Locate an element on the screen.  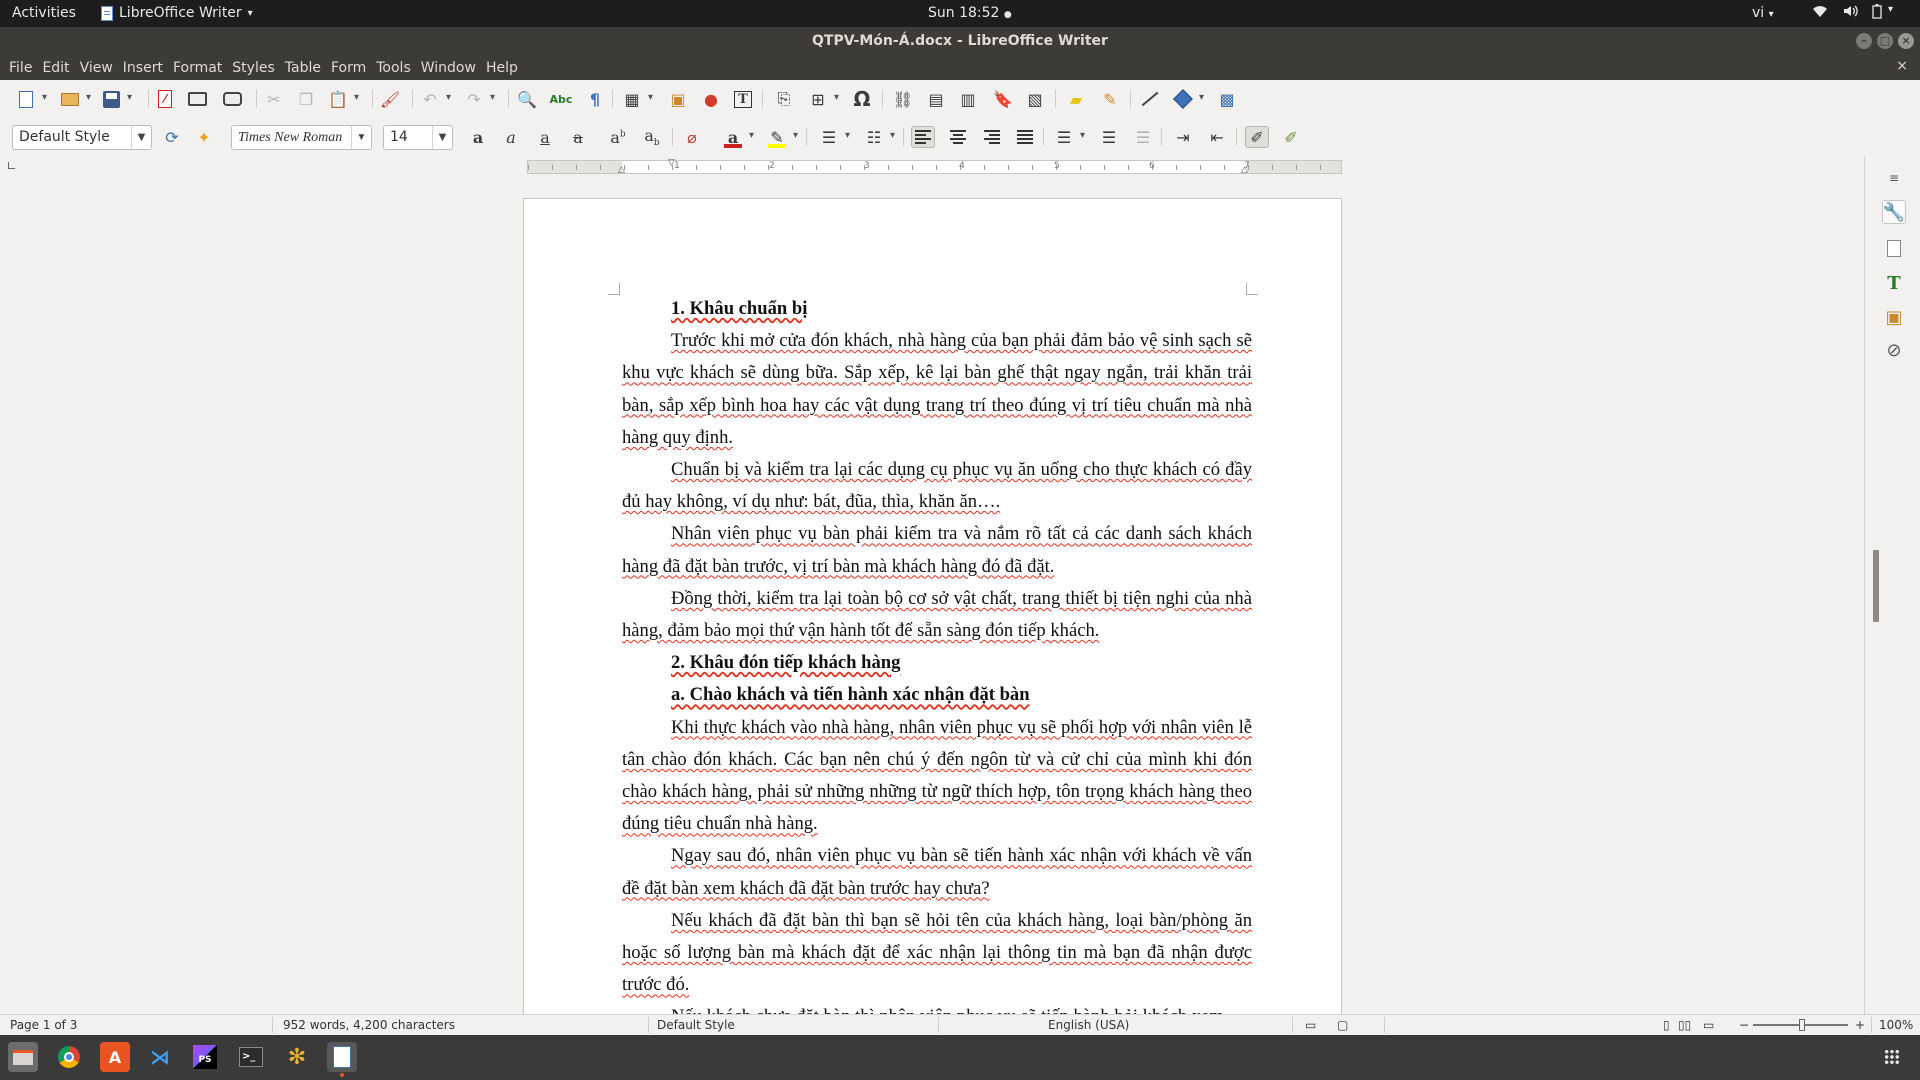
insert-field-button: ⊞ is located at coordinates (822, 99).